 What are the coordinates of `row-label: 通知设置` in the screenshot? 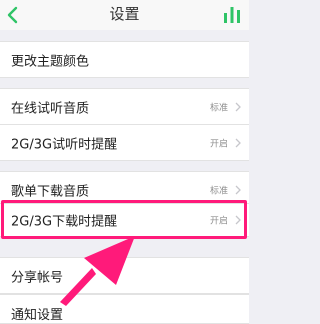 It's located at (37, 315).